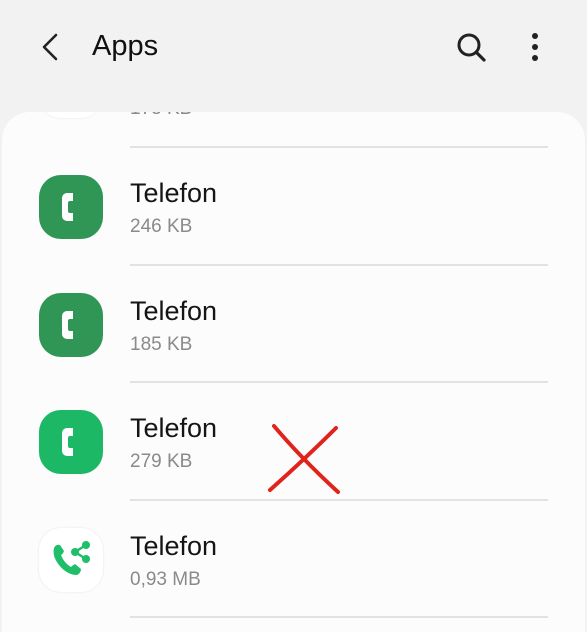 This screenshot has width=587, height=632. I want to click on back-arrow-icon, so click(52, 47).